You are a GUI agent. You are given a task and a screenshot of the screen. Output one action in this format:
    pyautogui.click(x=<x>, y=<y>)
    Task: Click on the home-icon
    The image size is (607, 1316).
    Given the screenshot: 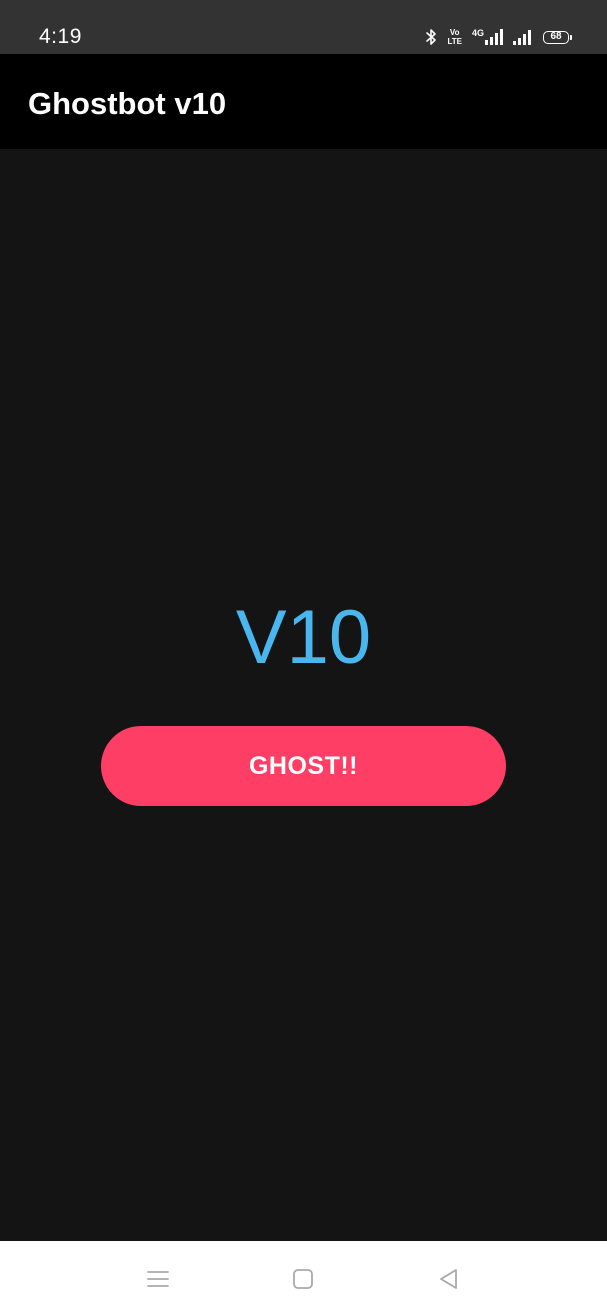 What is the action you would take?
    pyautogui.click(x=303, y=1279)
    